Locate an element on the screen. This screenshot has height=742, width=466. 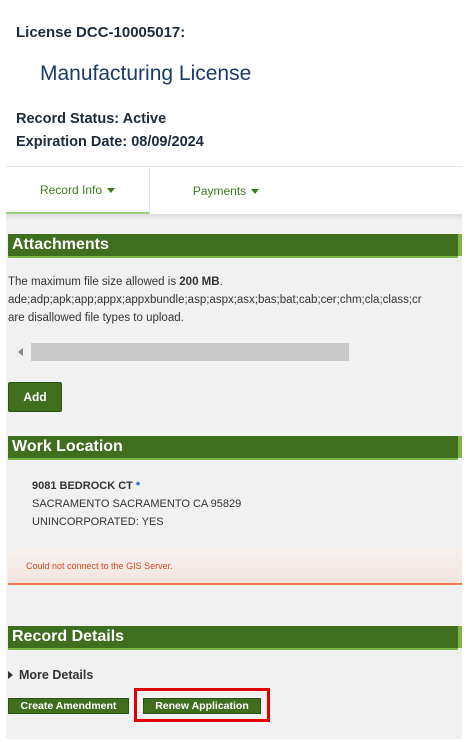
scrollbar-thumb is located at coordinates (190, 352).